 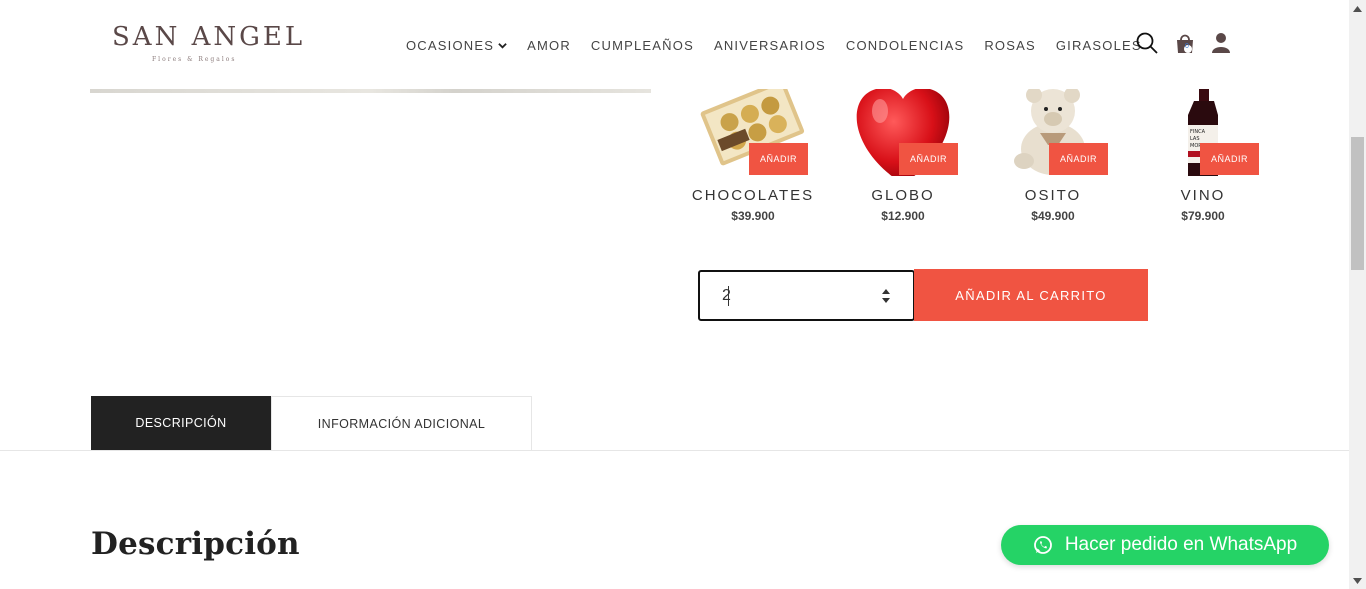 I want to click on nav-item-condolencias: CONDOLENCIAS, so click(x=905, y=45).